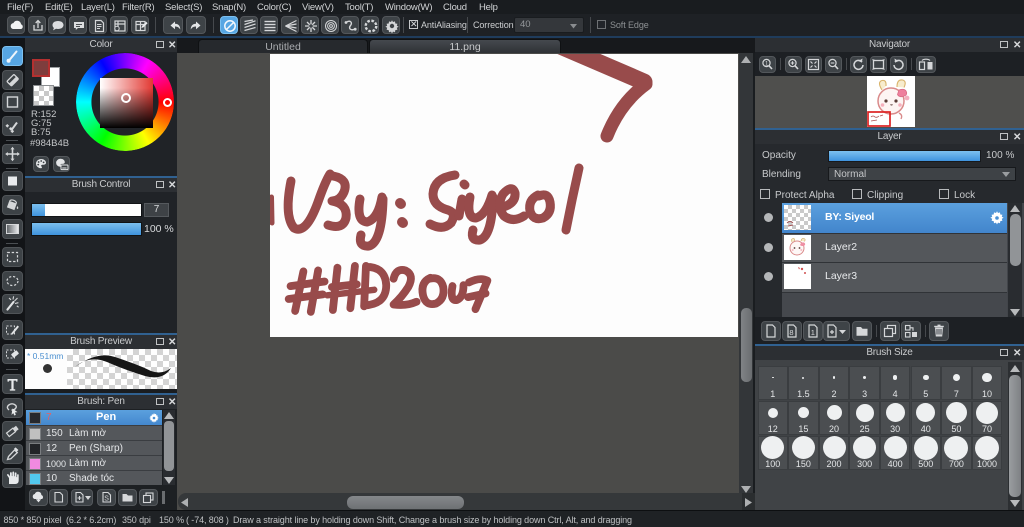 Image resolution: width=1024 pixels, height=527 pixels. I want to click on svg-text: S, so click(106, 499).